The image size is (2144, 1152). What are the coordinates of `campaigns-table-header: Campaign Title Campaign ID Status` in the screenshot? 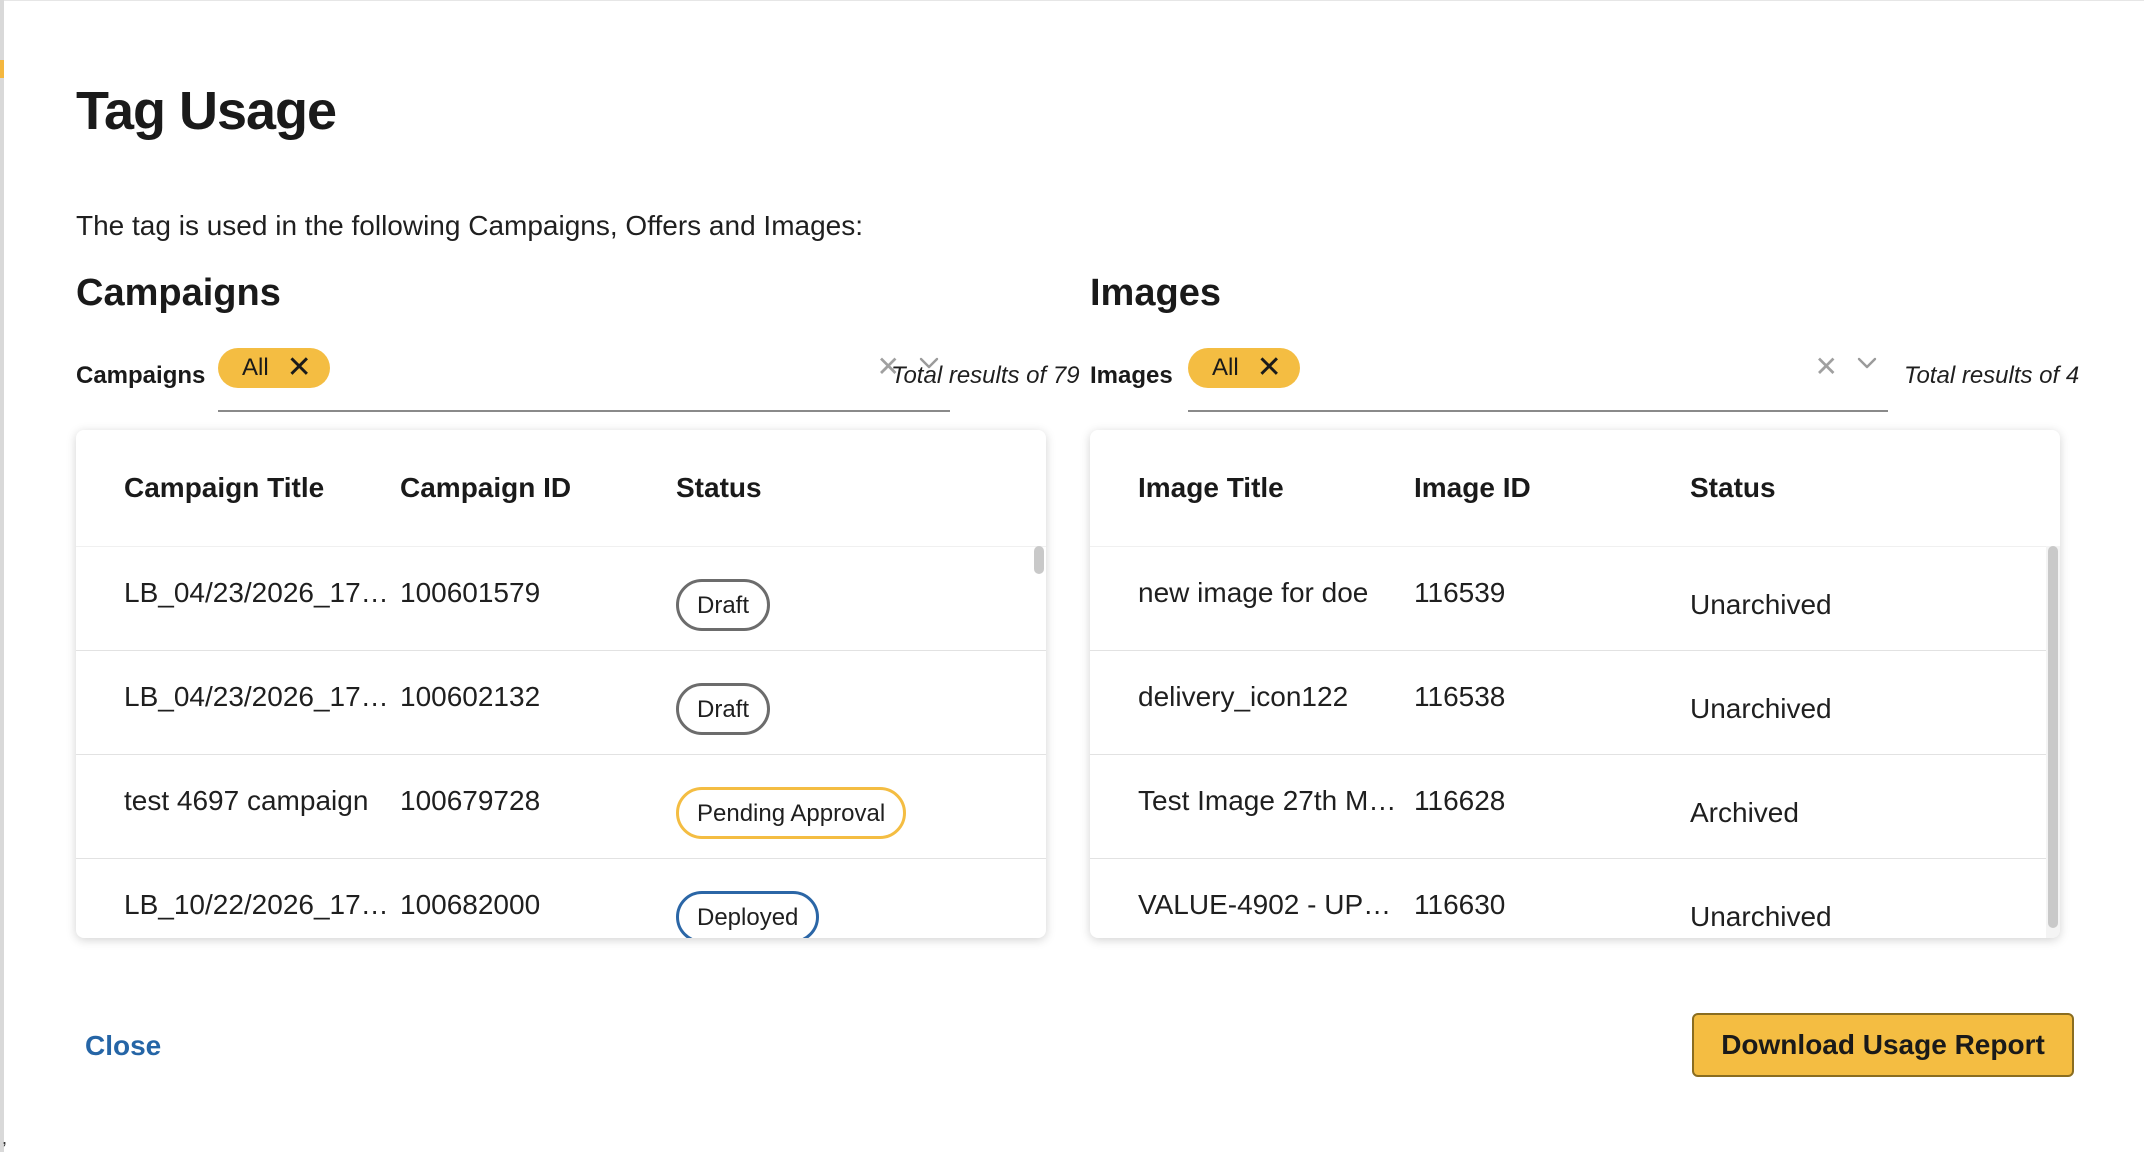 It's located at (561, 488).